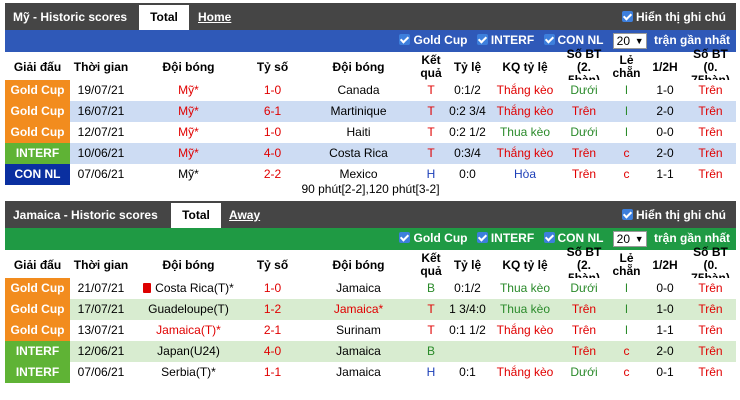 Image resolution: width=740 pixels, height=400 pixels. Describe the element at coordinates (467, 330) in the screenshot. I see `odds-value: 0:1 1/2` at that location.